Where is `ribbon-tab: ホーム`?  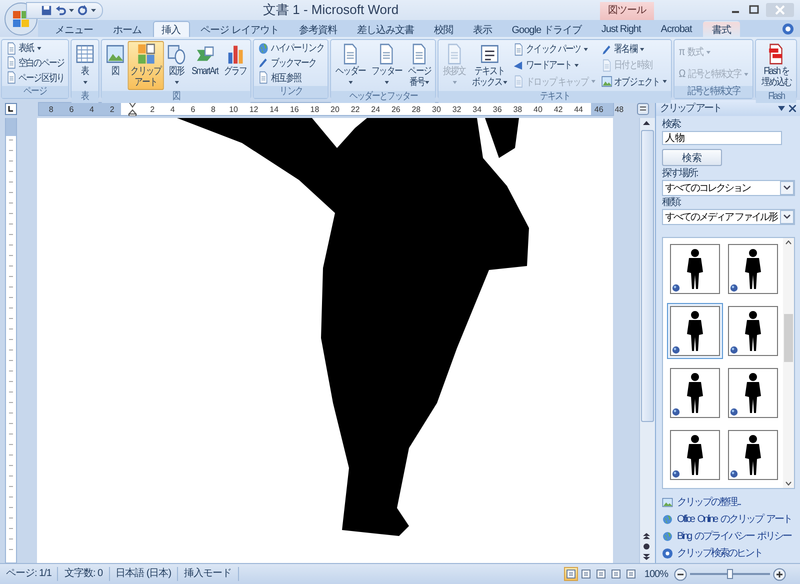 ribbon-tab: ホーム is located at coordinates (127, 29).